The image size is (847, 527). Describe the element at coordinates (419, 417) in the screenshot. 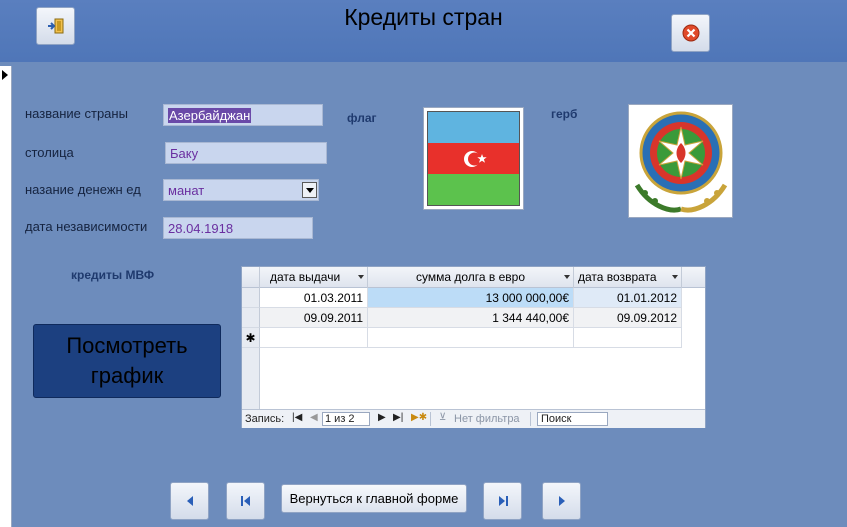

I see `new-record-icon: ▶✱` at that location.